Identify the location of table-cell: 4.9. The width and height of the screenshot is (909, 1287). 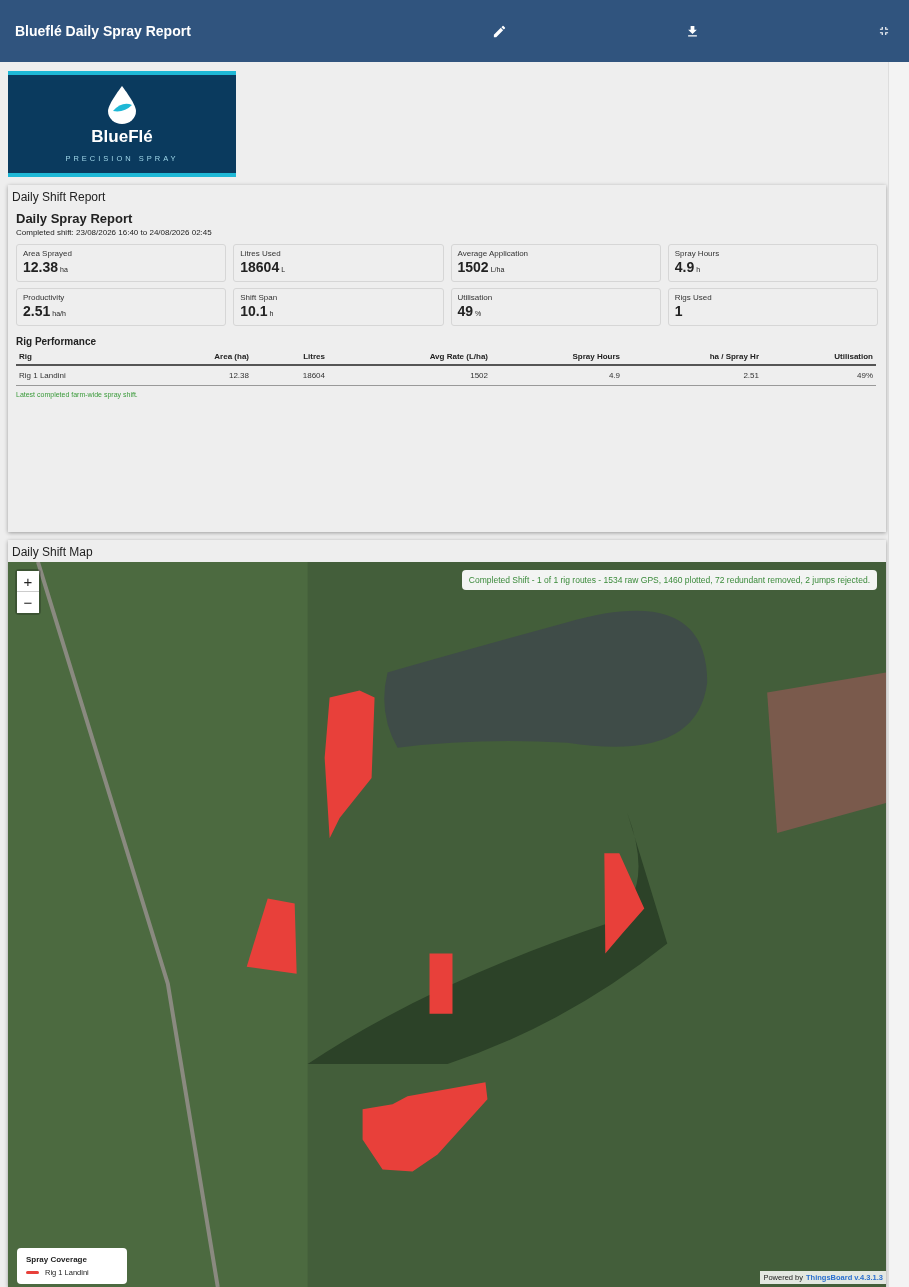
(557, 376).